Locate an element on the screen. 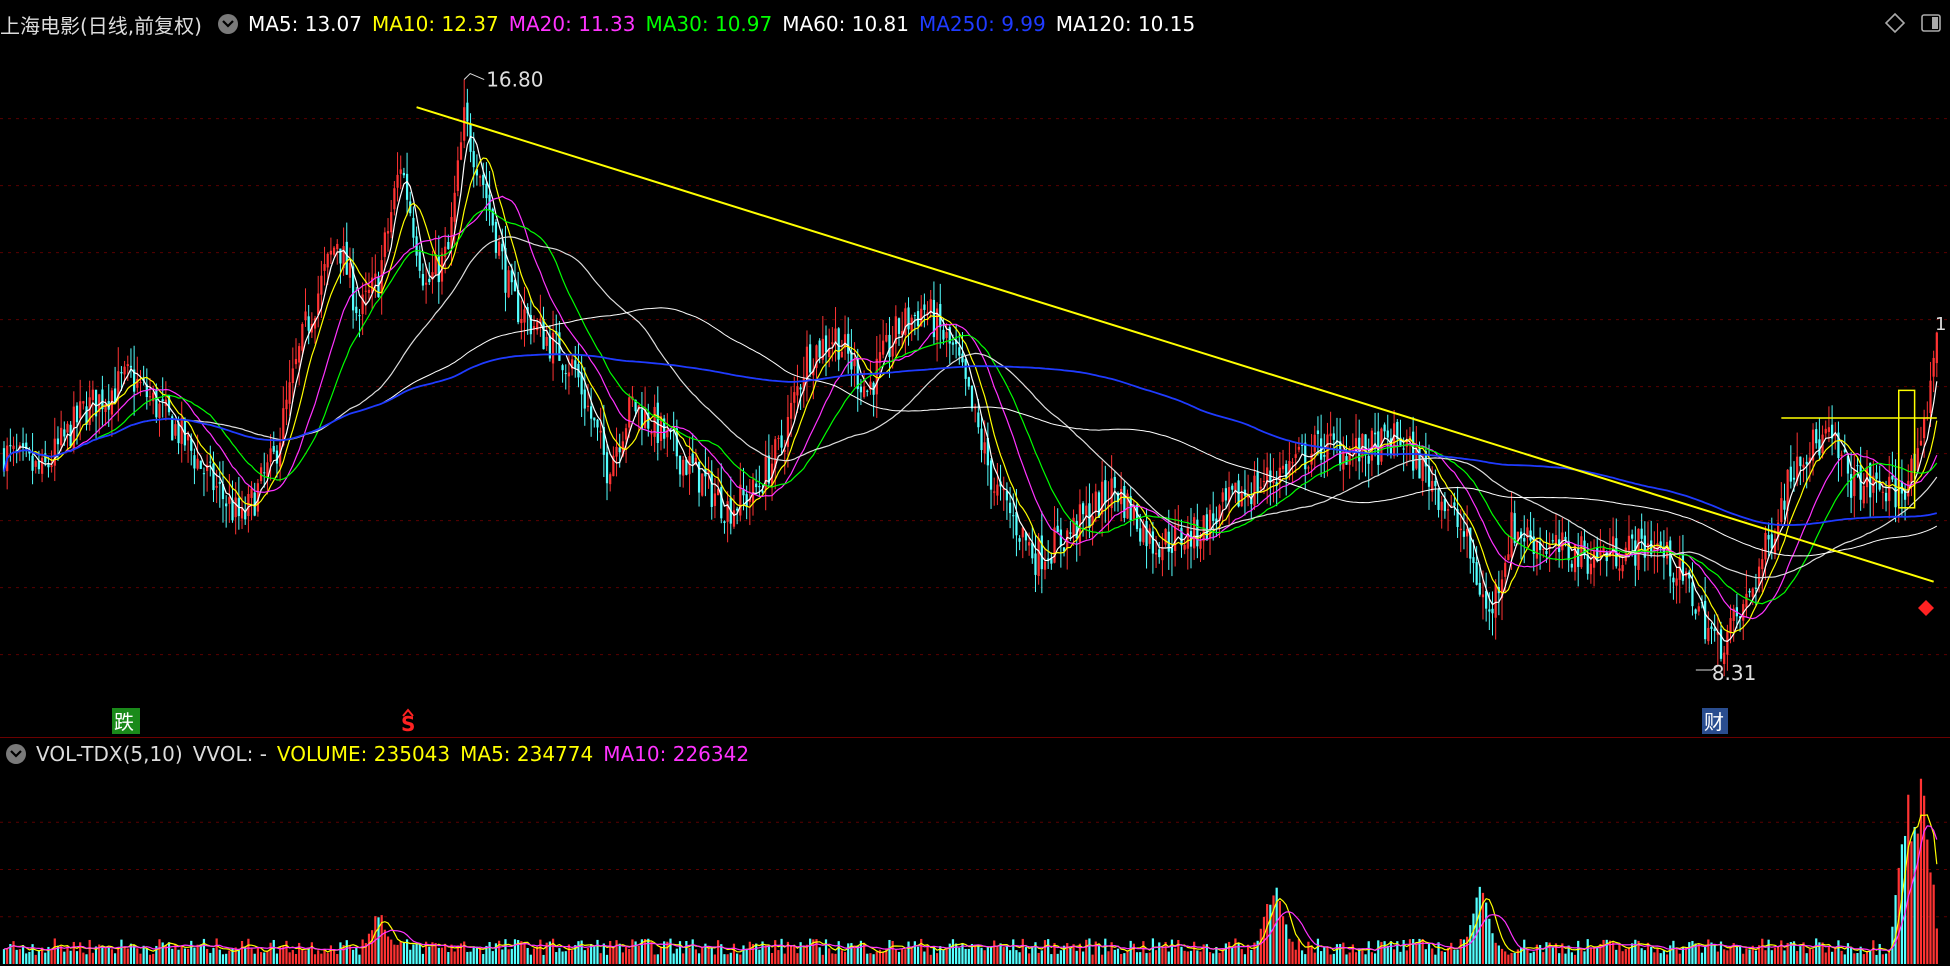  marker-cai: 财 is located at coordinates (1714, 722).